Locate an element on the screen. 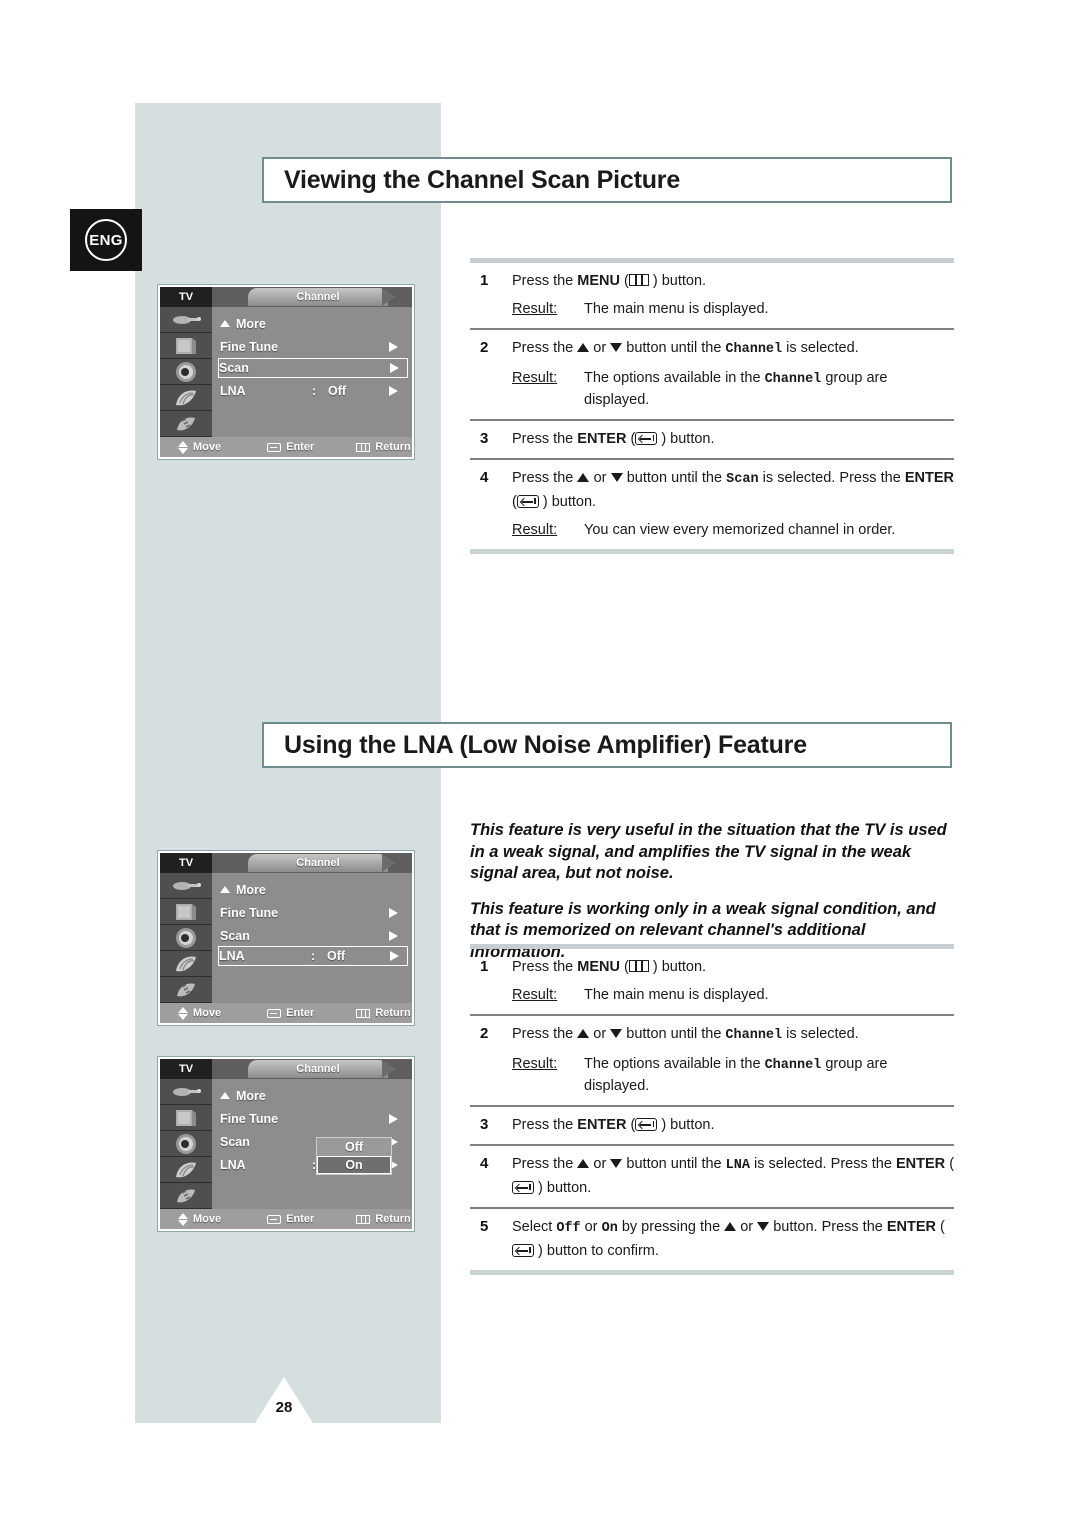 The height and width of the screenshot is (1528, 1080). lna-options-dropdown: Off On is located at coordinates (354, 1156).